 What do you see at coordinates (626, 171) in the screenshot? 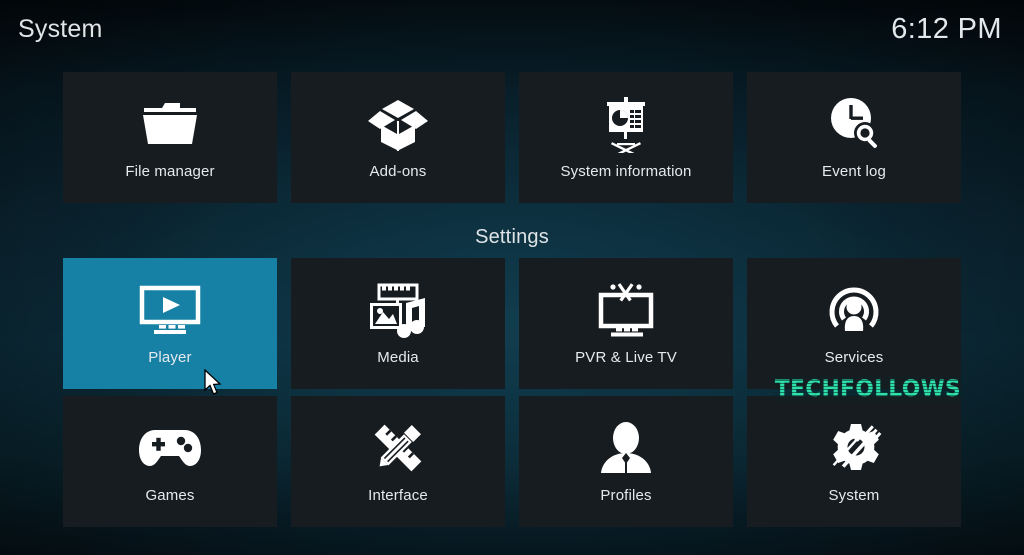
I see `tile-label: System information` at bounding box center [626, 171].